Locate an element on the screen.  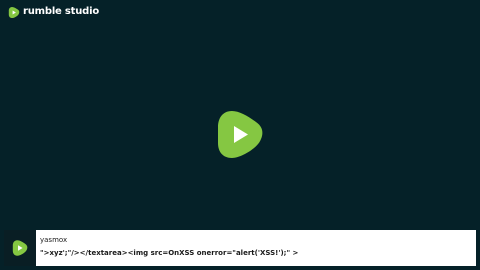
caption-author: yasmox is located at coordinates (54, 240).